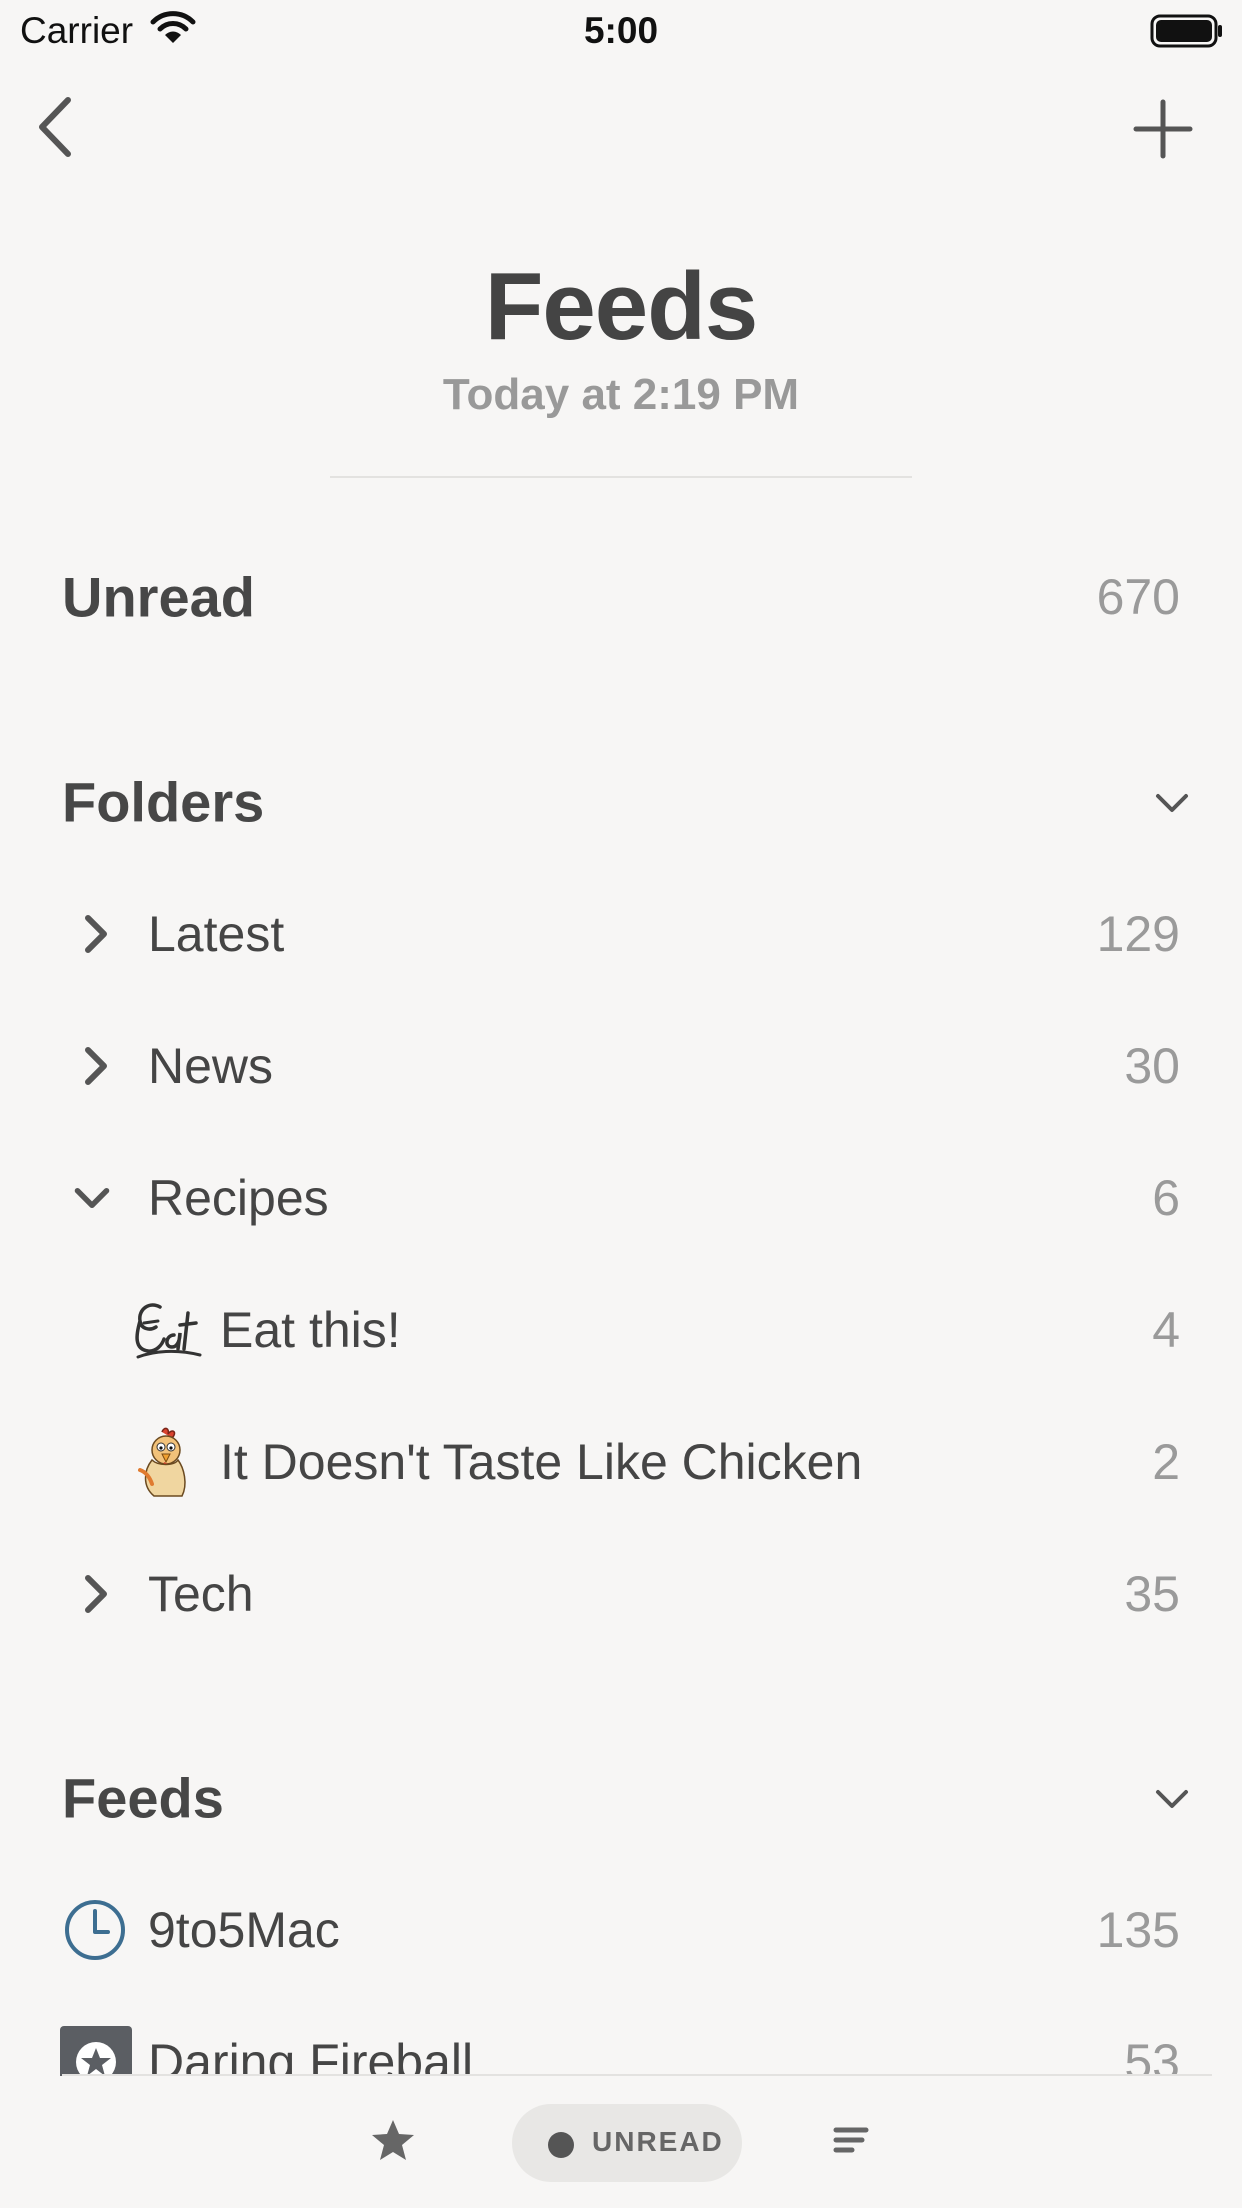 The image size is (1242, 2208). I want to click on folder-row-news: News 30, so click(621, 1066).